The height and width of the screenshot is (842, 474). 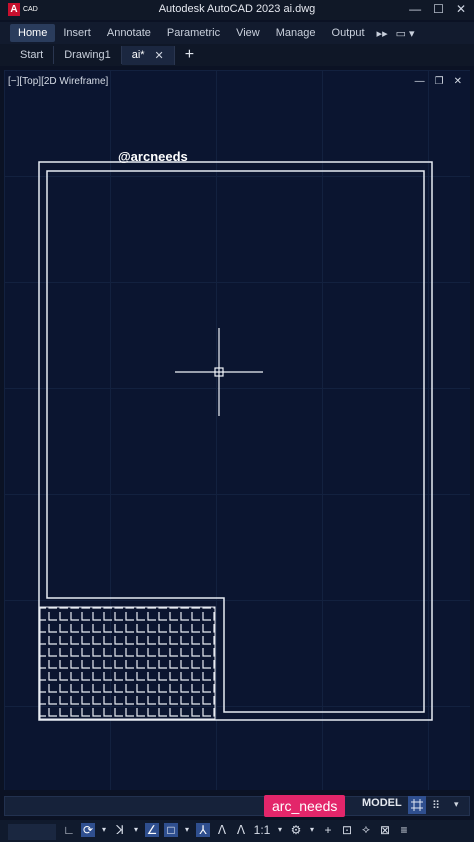 I want to click on tab-annotate: Annotate, so click(x=129, y=33).